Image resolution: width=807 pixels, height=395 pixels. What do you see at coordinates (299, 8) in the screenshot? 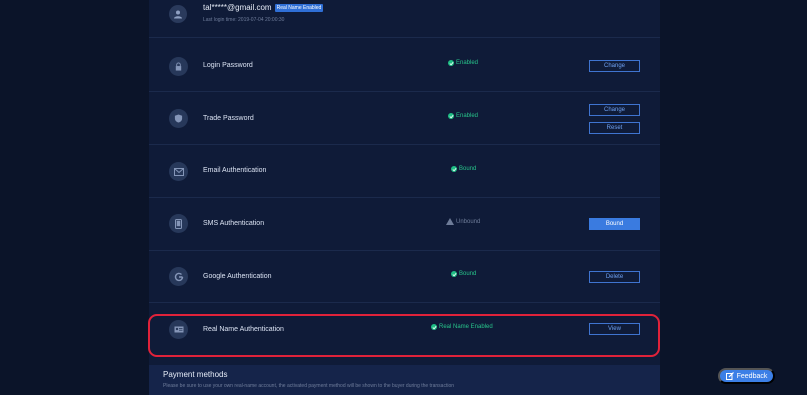
I see `real-name-badge: Real Name Enabled` at bounding box center [299, 8].